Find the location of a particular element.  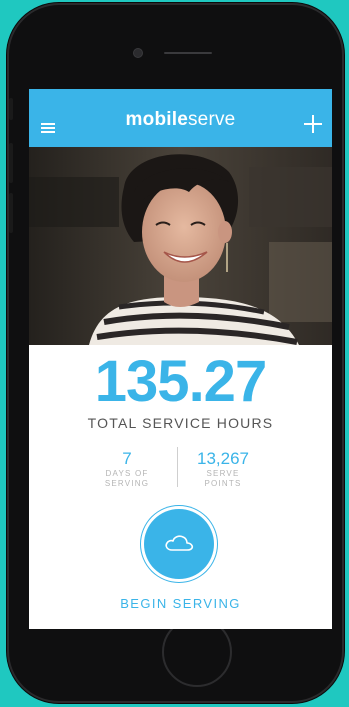

begin-serving-button is located at coordinates (179, 544).